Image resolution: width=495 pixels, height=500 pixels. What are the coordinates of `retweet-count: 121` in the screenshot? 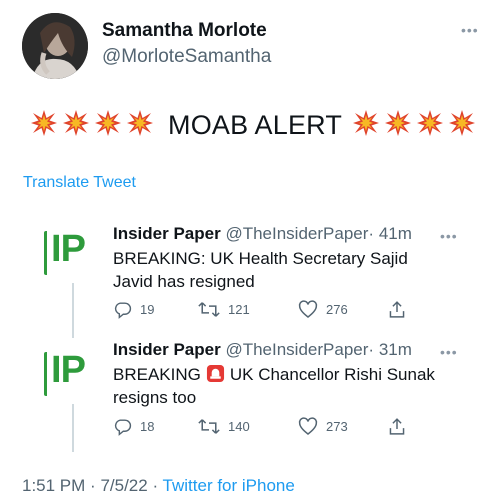 It's located at (239, 309).